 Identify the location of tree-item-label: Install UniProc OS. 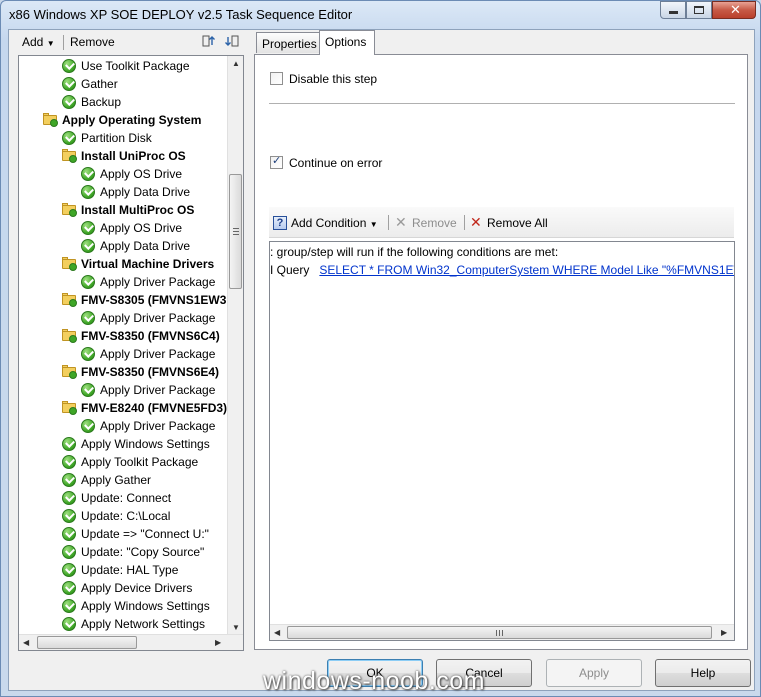
(133, 156).